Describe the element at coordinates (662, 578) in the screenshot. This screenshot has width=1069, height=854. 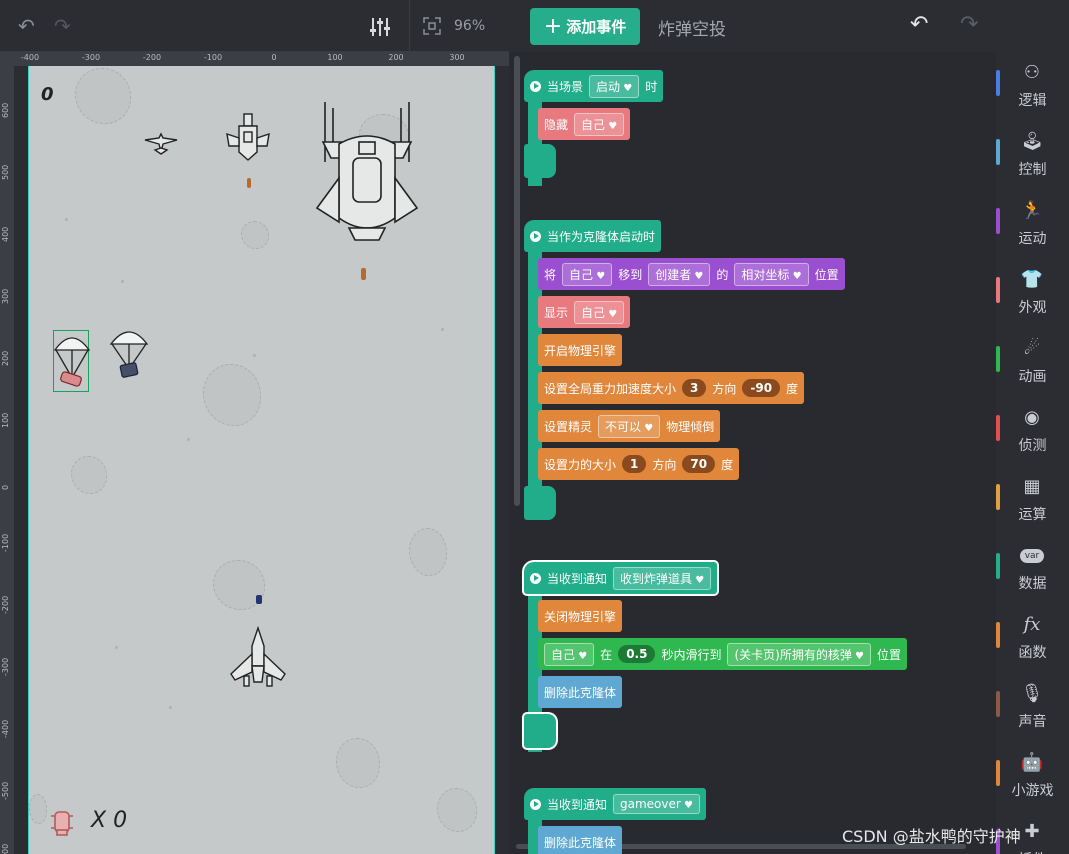
I see `message-dropdown: 收到炸弹道具` at that location.